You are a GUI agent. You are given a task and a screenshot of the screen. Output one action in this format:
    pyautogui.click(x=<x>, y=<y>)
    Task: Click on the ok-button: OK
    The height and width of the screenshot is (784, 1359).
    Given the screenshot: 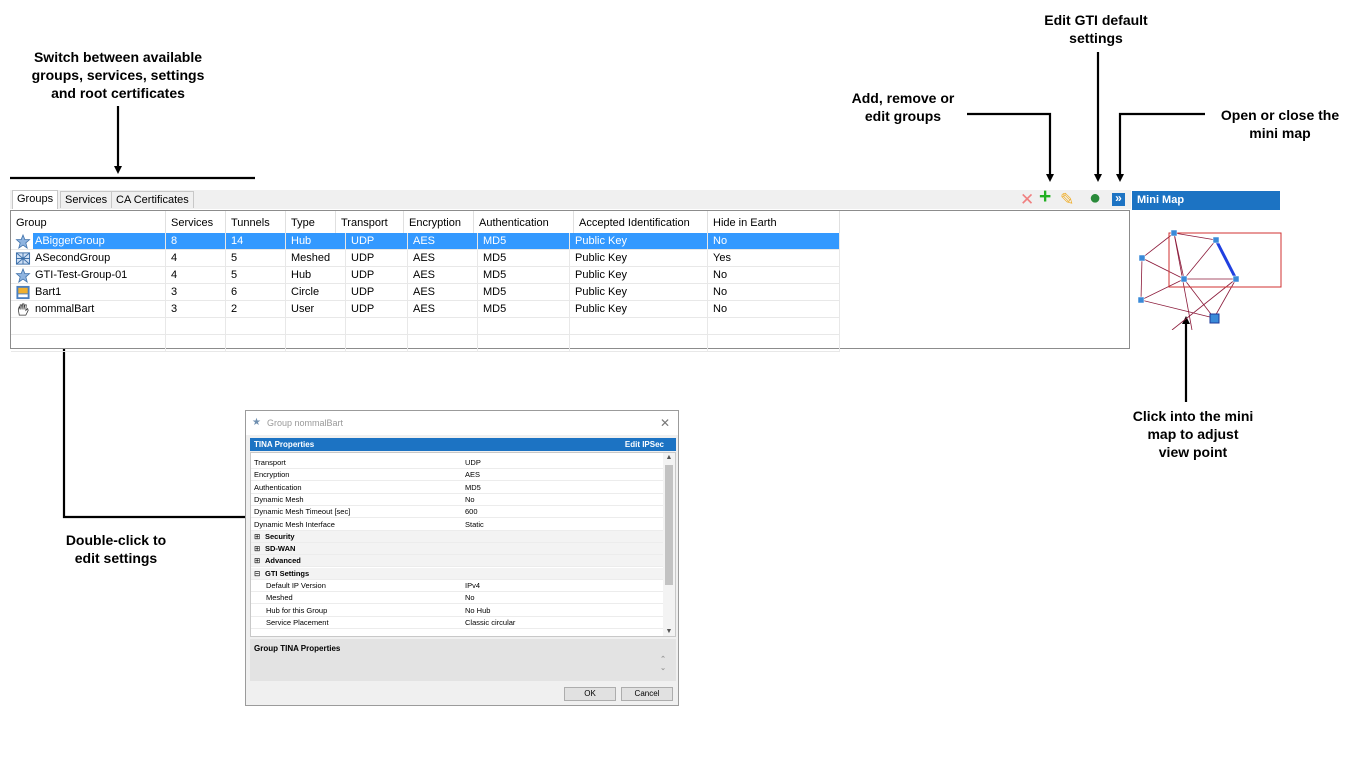 What is the action you would take?
    pyautogui.click(x=590, y=694)
    